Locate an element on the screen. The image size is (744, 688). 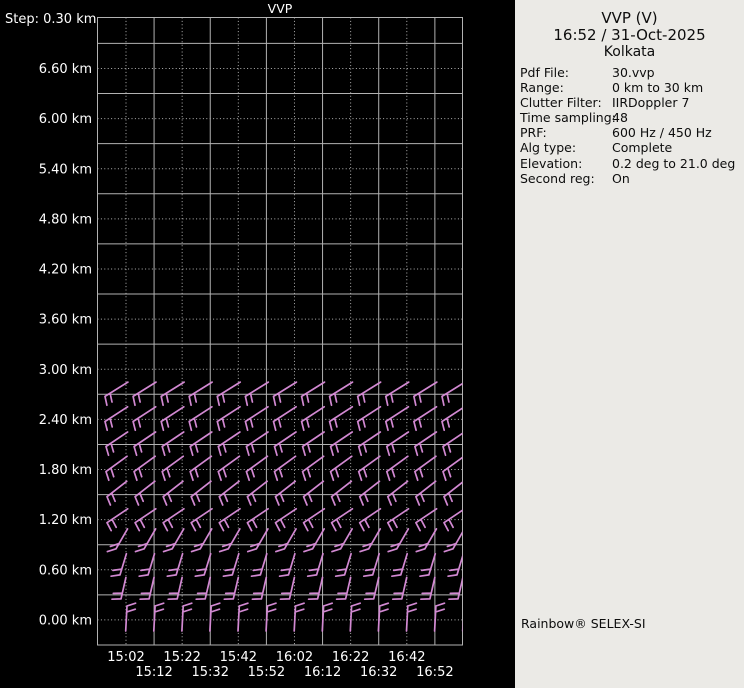
x-axis-label: 16:22 is located at coordinates (350, 657).